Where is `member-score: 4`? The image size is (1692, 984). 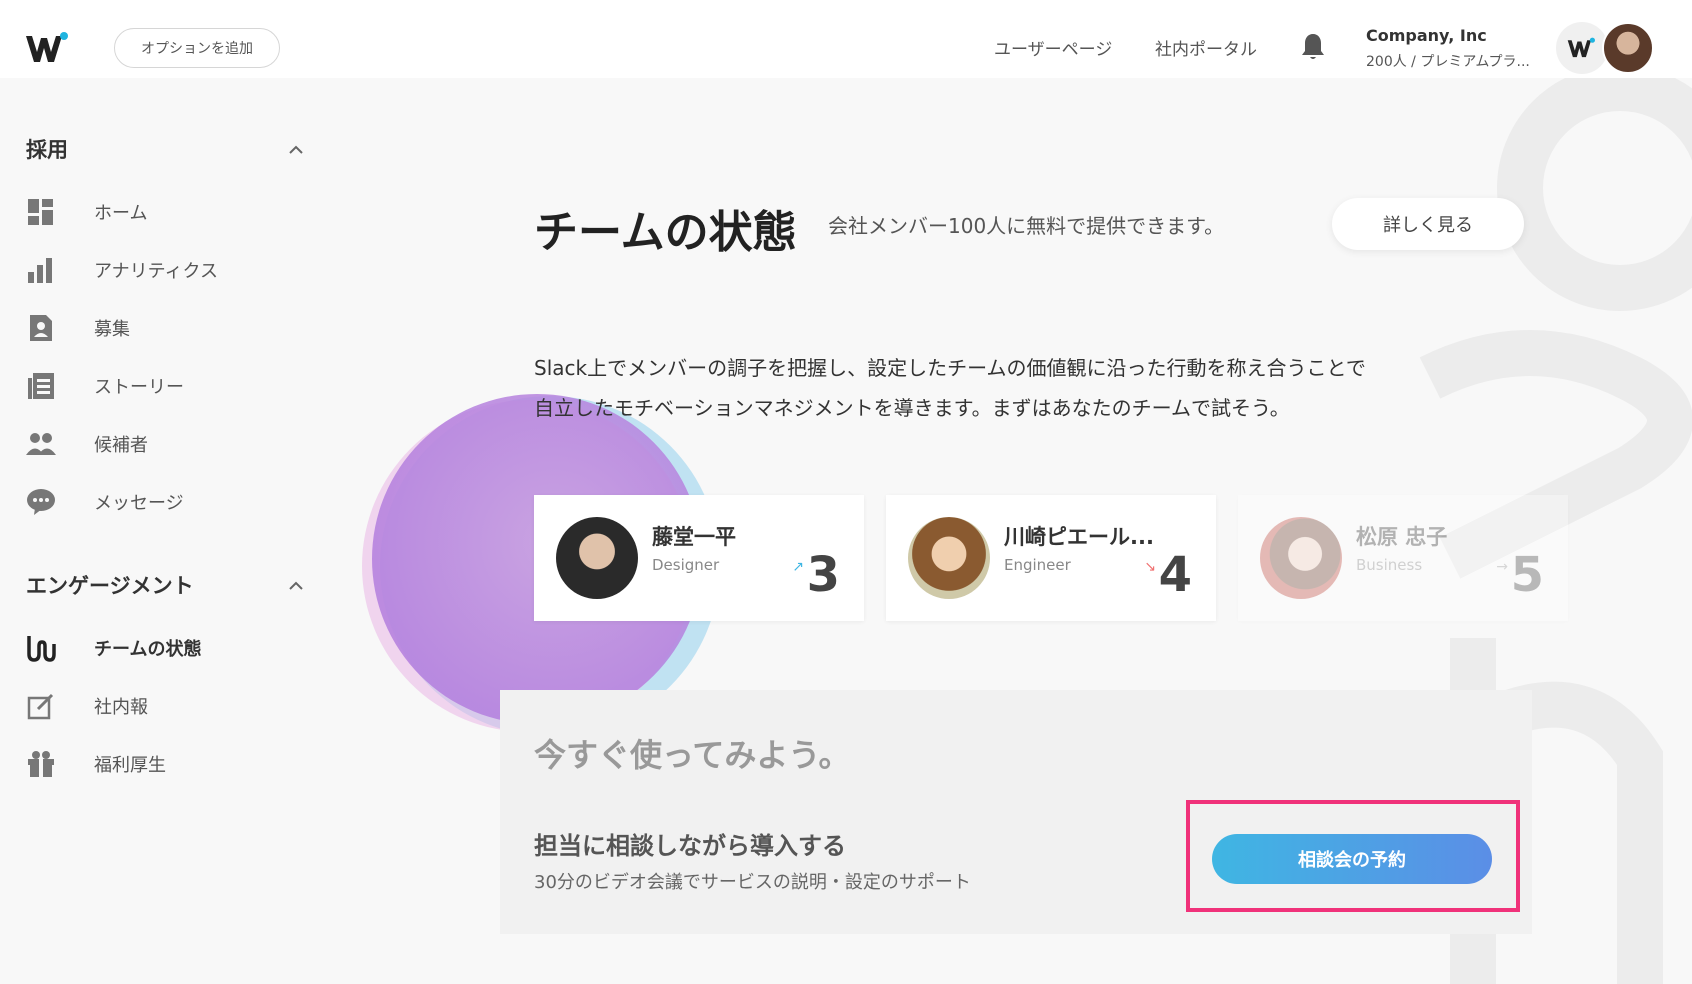
member-score: 4 is located at coordinates (1175, 575).